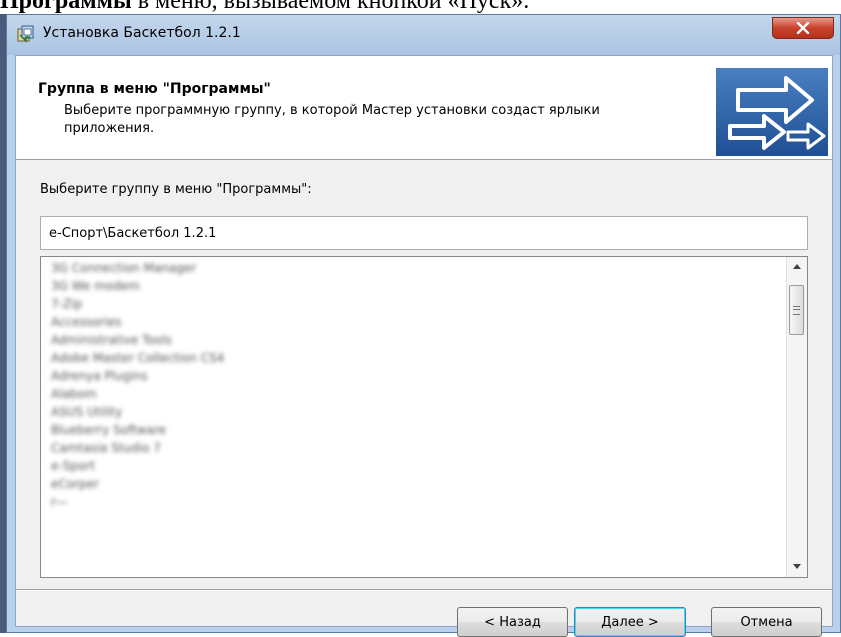 The width and height of the screenshot is (841, 637). What do you see at coordinates (411, 394) in the screenshot?
I see `list-item: Alabom` at bounding box center [411, 394].